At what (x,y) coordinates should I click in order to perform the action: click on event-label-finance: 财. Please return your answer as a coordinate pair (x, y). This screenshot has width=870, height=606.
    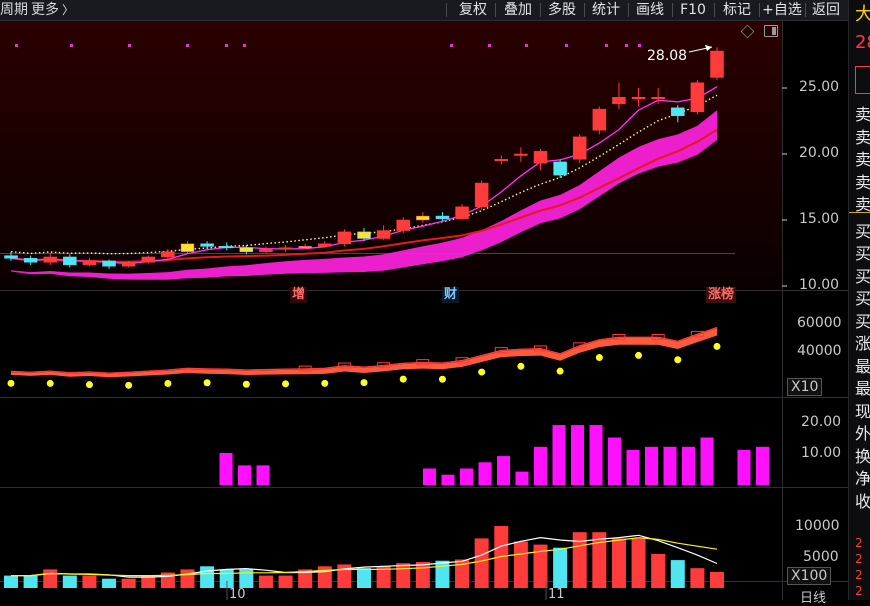
    Looking at the image, I should click on (451, 295).